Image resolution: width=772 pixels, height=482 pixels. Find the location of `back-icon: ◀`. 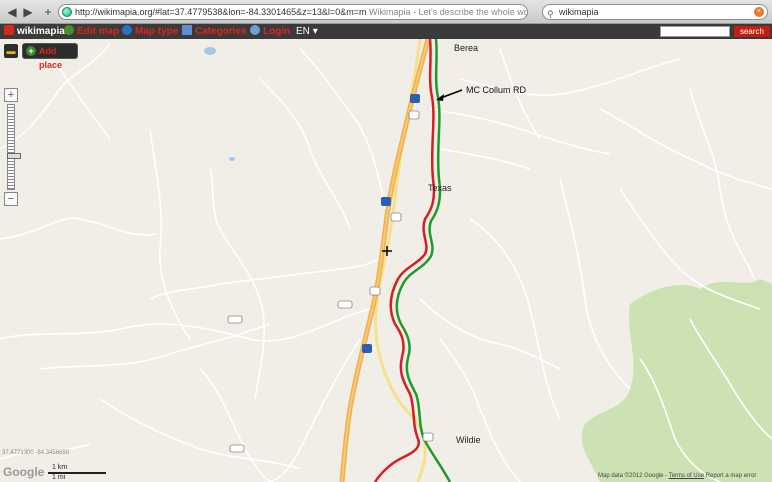

back-icon: ◀ is located at coordinates (12, 12).